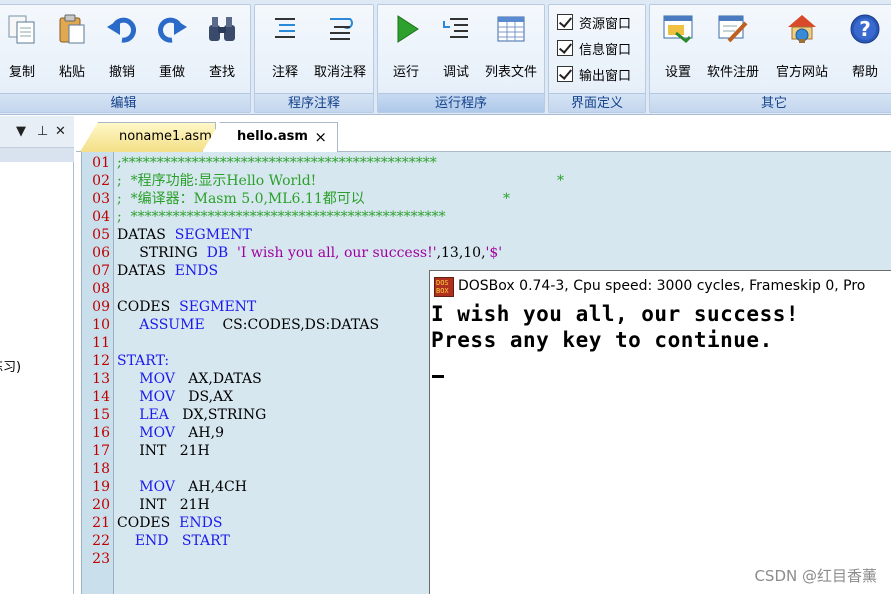 The height and width of the screenshot is (594, 891). What do you see at coordinates (187, 307) in the screenshot?
I see `code-line: CODES SEGMENT` at bounding box center [187, 307].